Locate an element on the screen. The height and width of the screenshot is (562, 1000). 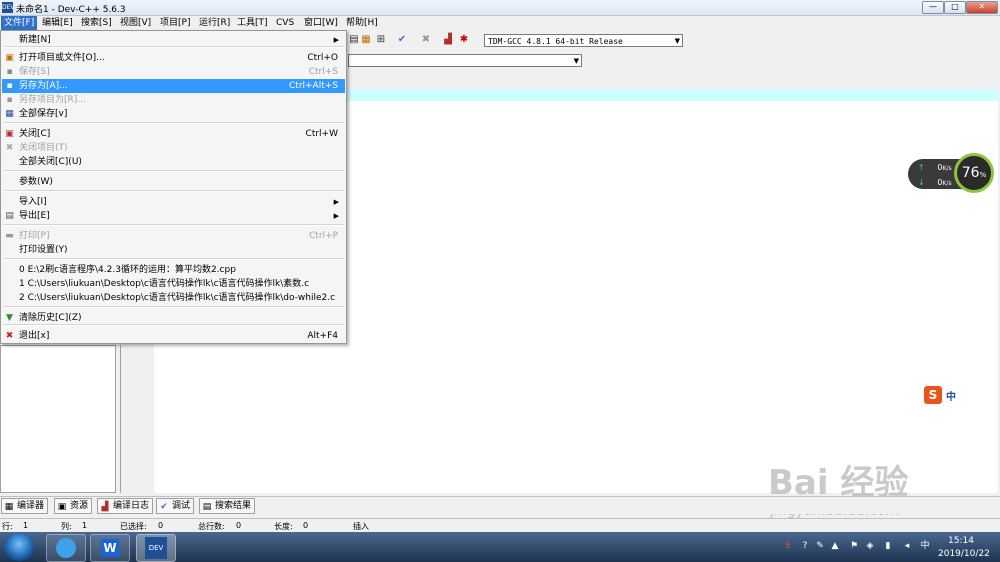
taskbar-browser is located at coordinates (66, 548).